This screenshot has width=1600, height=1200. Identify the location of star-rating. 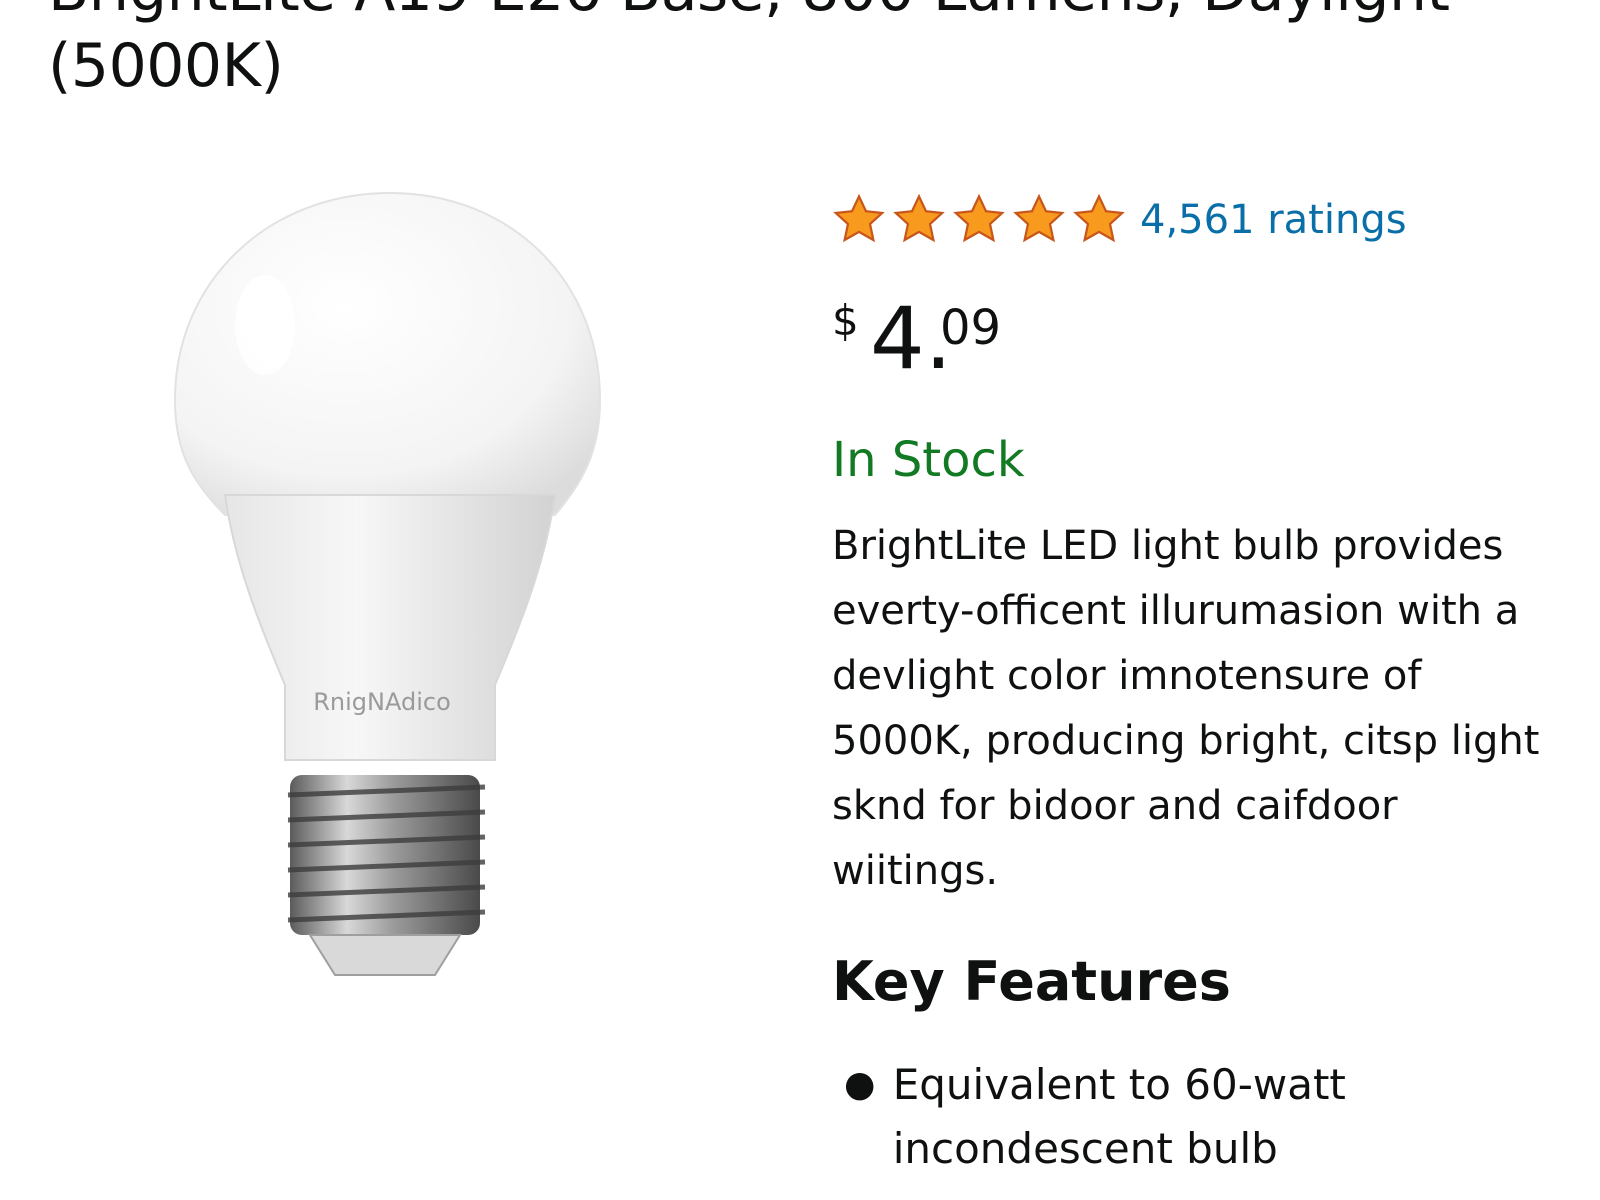
(979, 220).